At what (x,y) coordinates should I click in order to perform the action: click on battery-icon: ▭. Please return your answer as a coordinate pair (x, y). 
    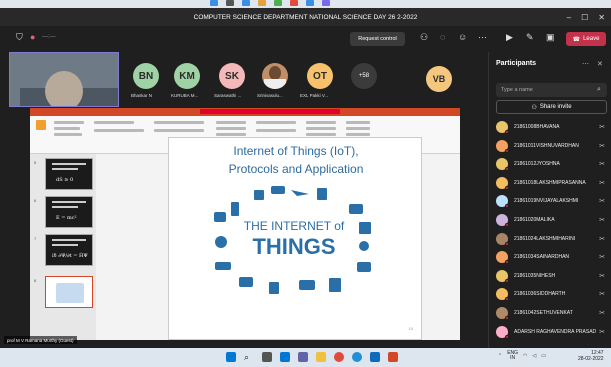
    Looking at the image, I should click on (543, 356).